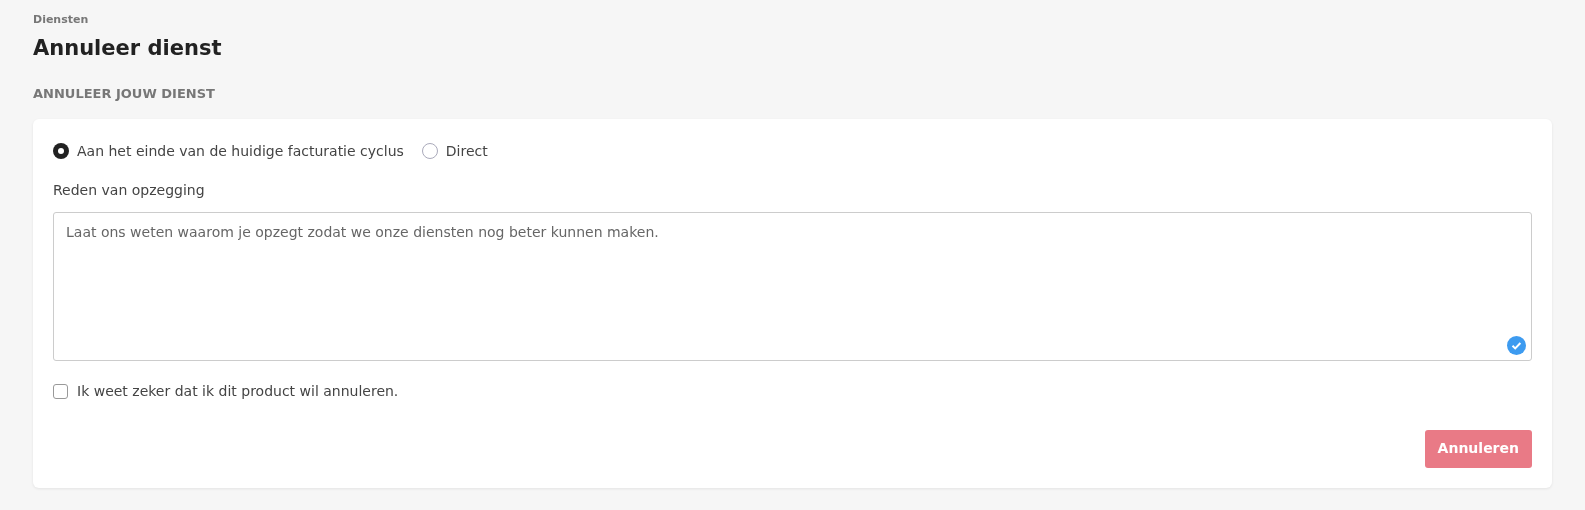  What do you see at coordinates (792, 391) in the screenshot?
I see `confirm-option: Ik weet zeker dat ik dit product wil annuleren.` at bounding box center [792, 391].